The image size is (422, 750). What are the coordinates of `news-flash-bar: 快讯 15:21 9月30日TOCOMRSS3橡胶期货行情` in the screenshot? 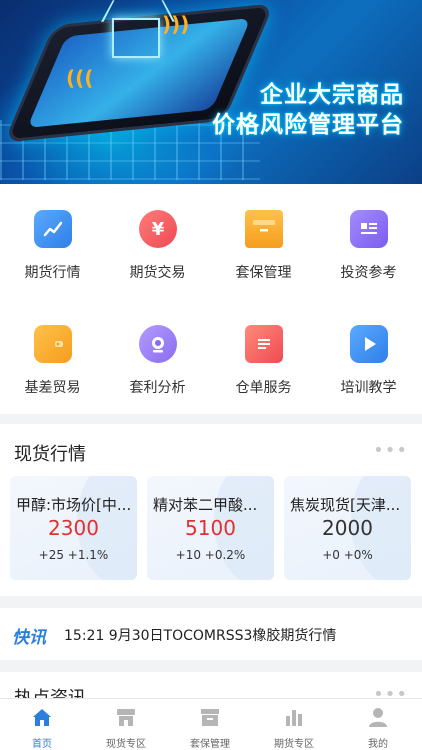 It's located at (211, 634).